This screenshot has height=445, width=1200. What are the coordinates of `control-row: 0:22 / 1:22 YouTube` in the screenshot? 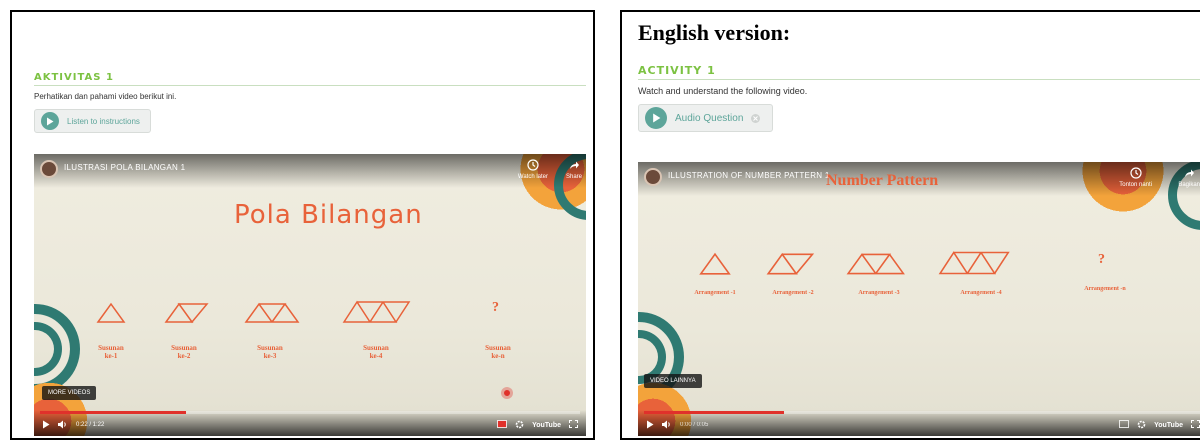 It's located at (310, 425).